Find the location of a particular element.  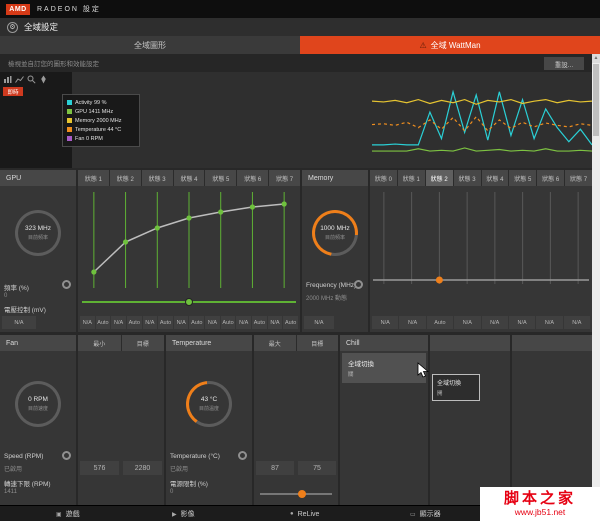

gear-icon: ⚙ is located at coordinates (12, 27).